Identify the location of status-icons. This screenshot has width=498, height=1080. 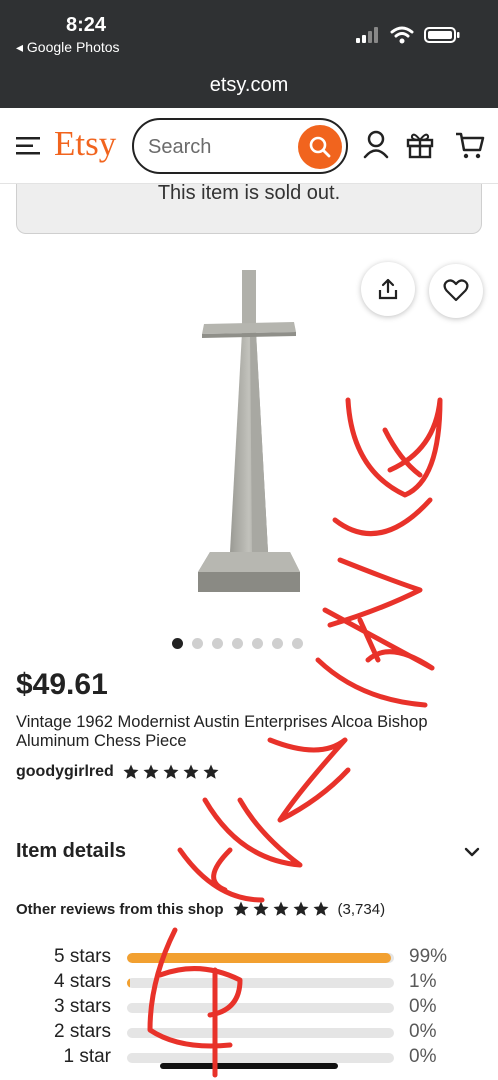
(408, 35).